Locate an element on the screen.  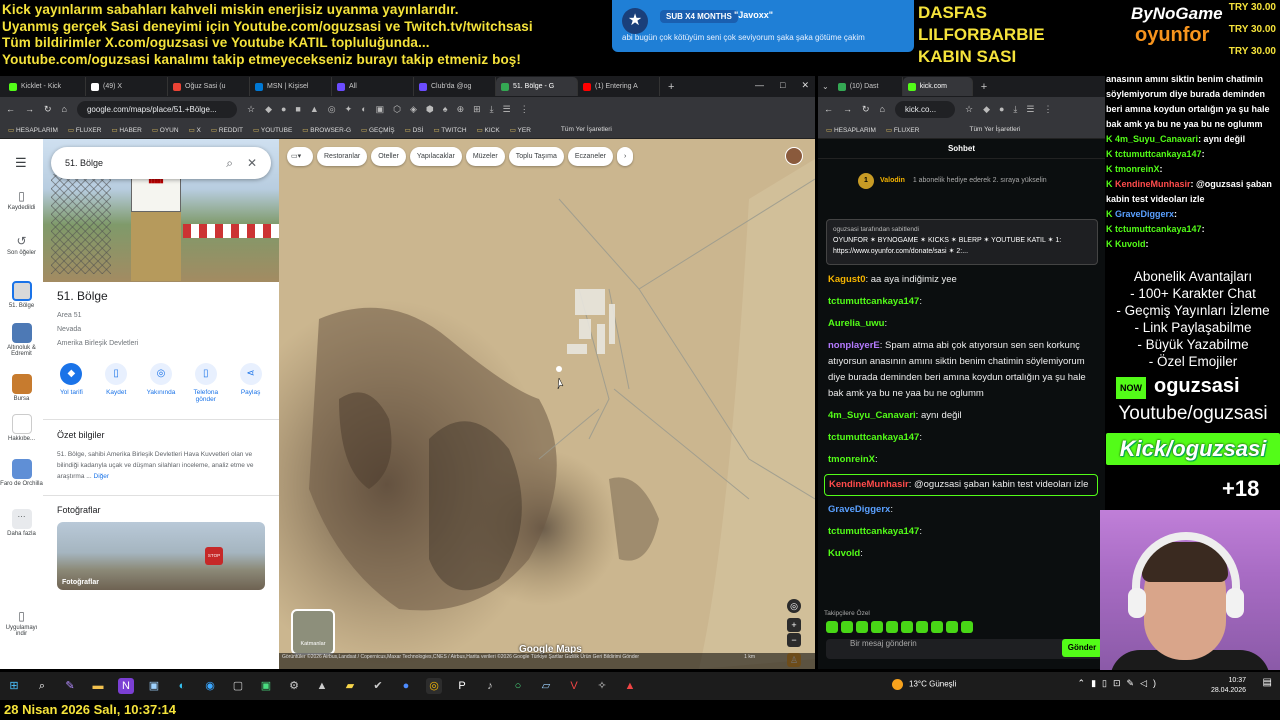
search-input: 51. Bölge ⌕ ✕ is located at coordinates (161, 163).